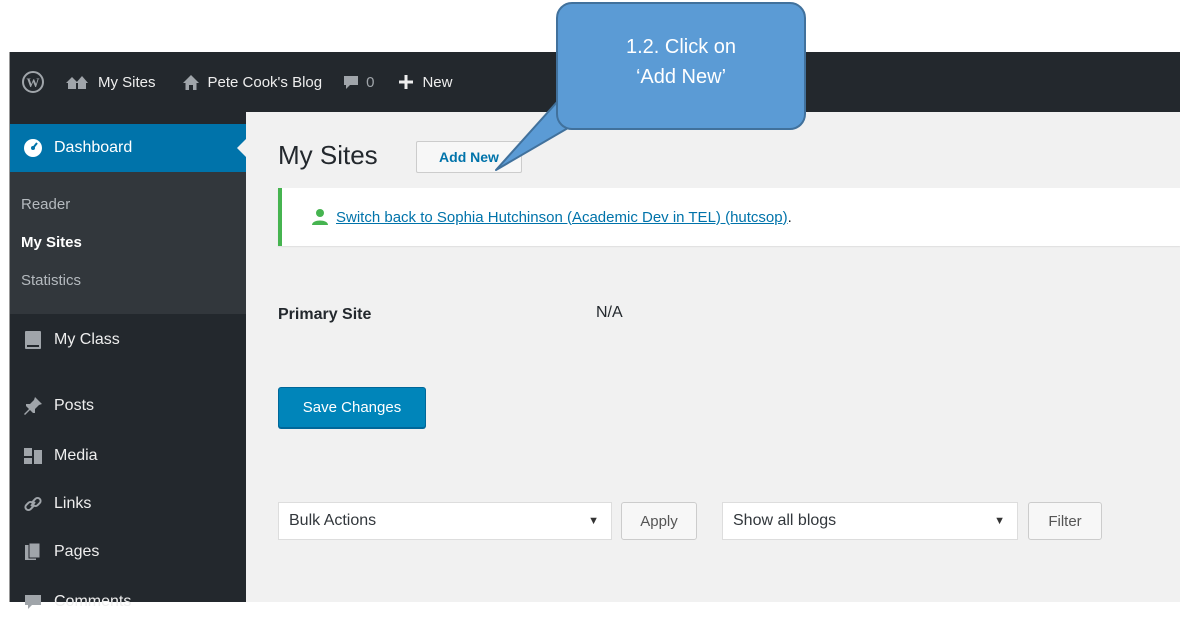 The image size is (1180, 622). I want to click on page-title: My Sites, so click(328, 155).